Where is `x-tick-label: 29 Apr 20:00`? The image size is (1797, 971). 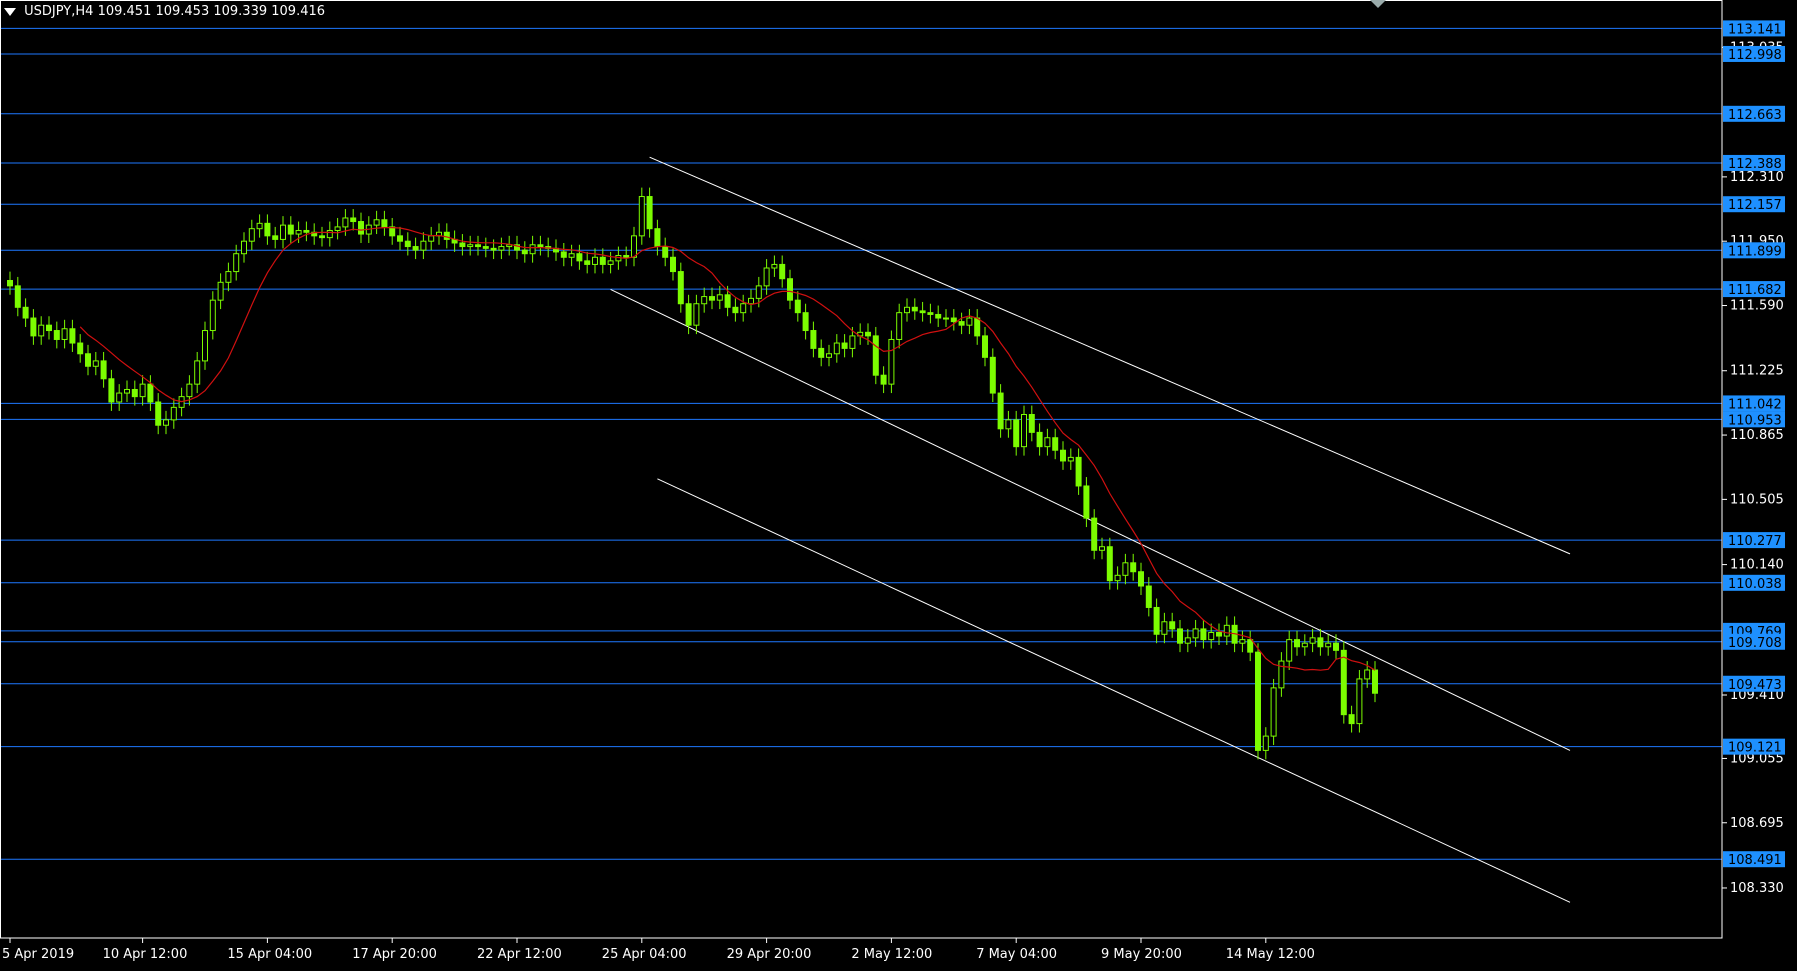
x-tick-label: 29 Apr 20:00 is located at coordinates (769, 954).